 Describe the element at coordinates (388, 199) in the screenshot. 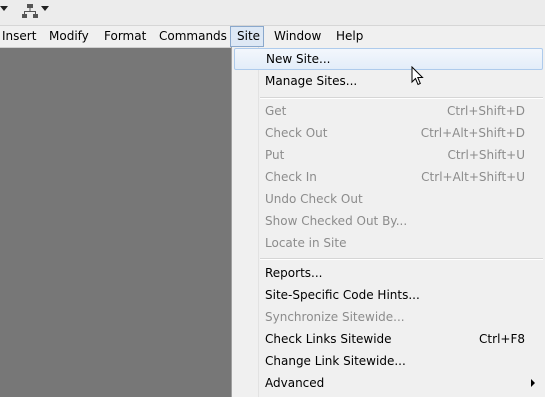

I see `menu-item-undo-check-out: Undo Check Out` at that location.